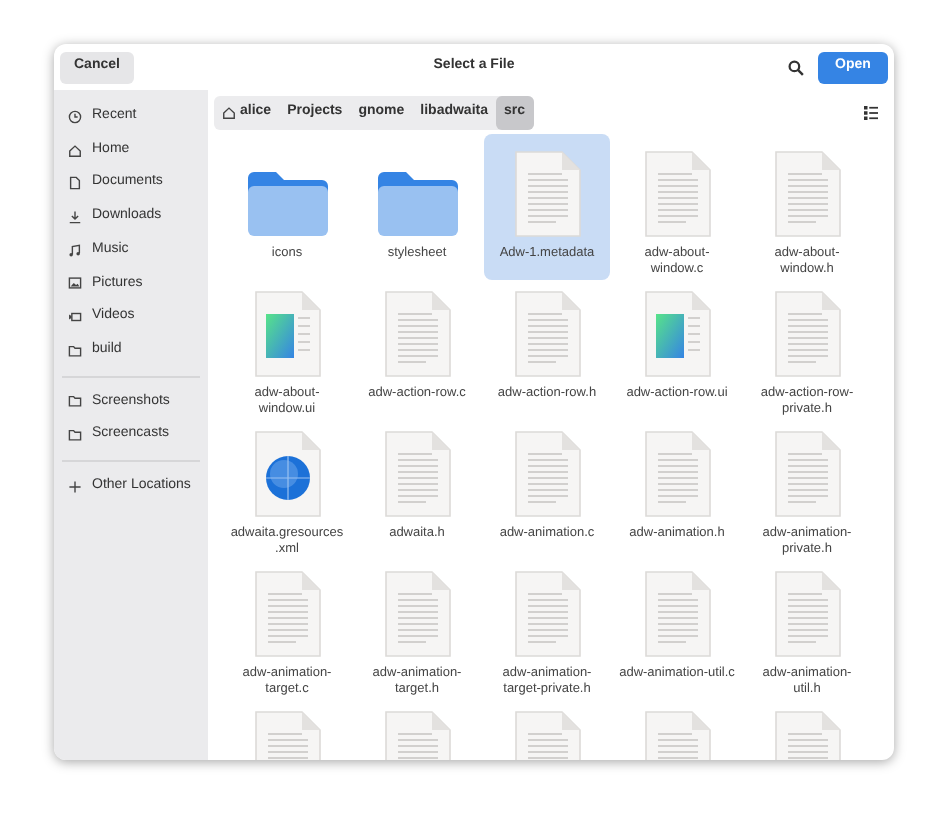 This screenshot has height=820, width=948. I want to click on search-icon, so click(796, 67).